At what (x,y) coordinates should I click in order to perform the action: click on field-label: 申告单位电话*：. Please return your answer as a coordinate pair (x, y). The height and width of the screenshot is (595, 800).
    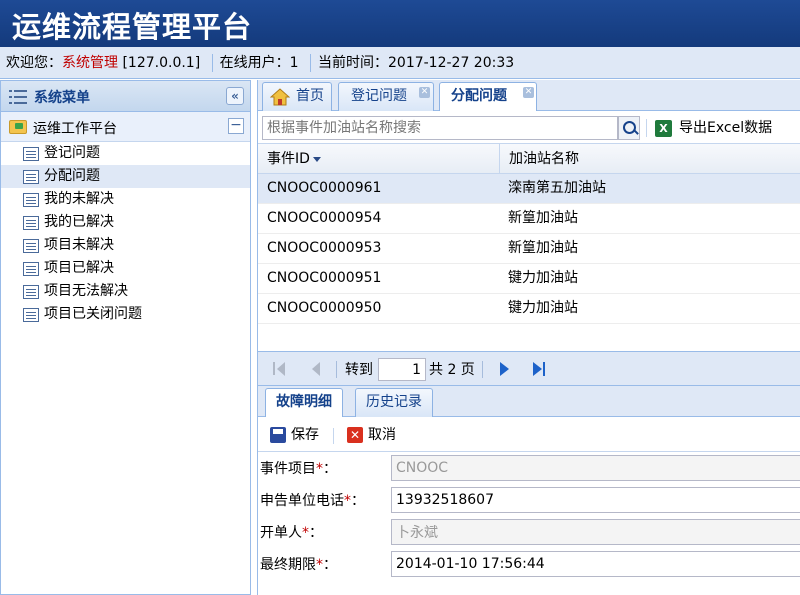
    Looking at the image, I should click on (312, 501).